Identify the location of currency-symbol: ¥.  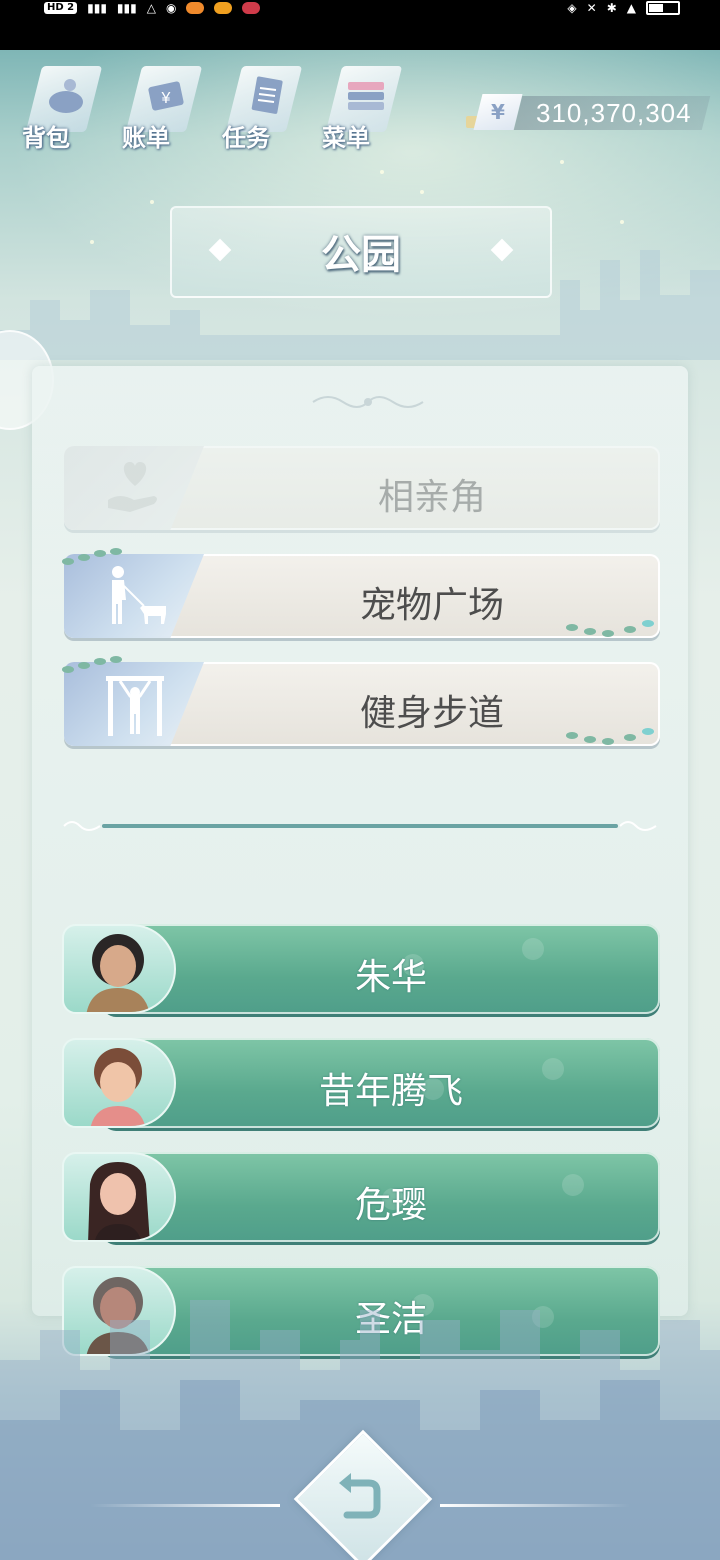
(498, 112).